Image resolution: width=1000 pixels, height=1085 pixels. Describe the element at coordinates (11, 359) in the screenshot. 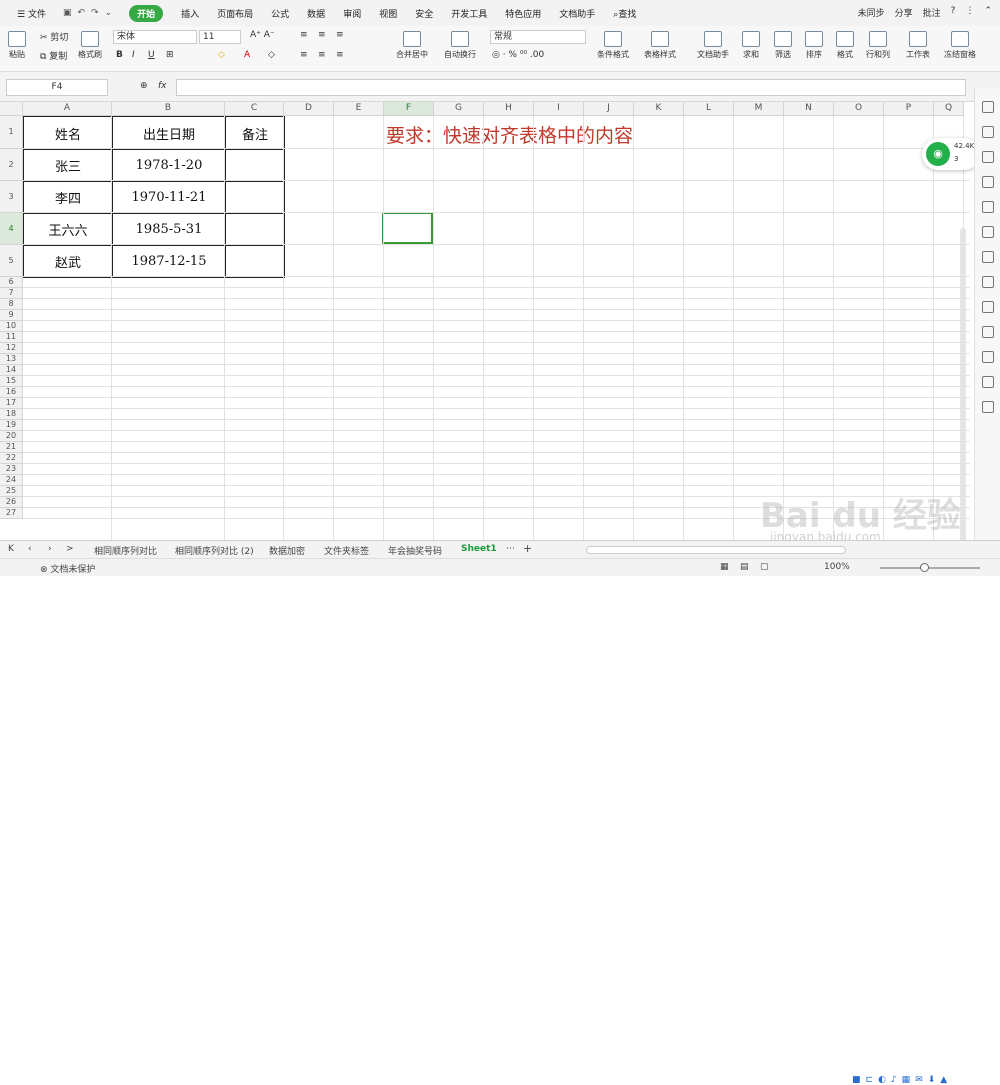

I see `row-header-13: 13` at that location.